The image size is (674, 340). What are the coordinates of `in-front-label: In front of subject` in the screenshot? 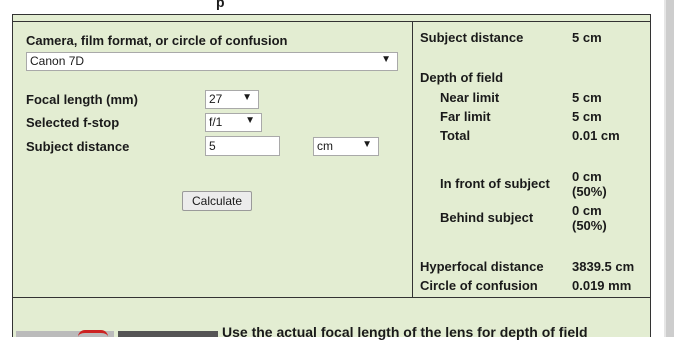 It's located at (495, 183).